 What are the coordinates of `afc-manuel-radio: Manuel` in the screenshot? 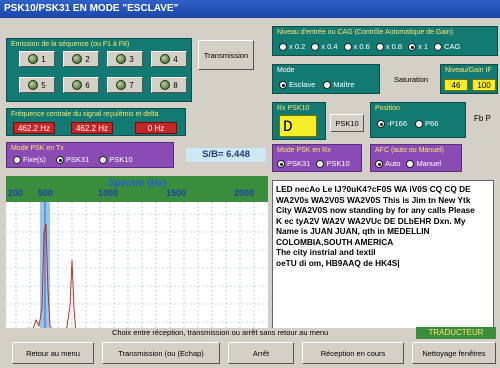 It's located at (423, 163).